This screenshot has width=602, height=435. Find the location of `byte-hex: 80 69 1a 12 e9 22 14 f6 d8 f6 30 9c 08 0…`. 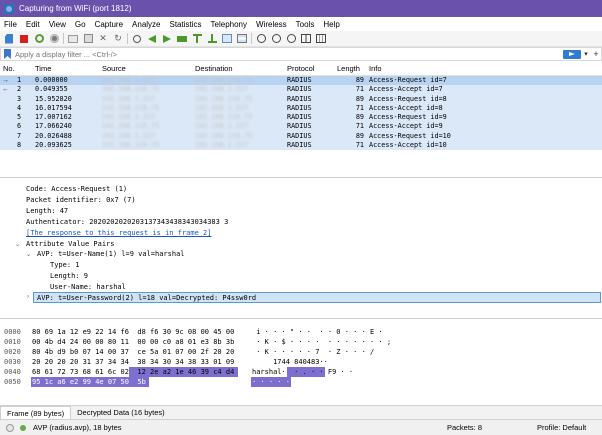

byte-hex: 80 69 1a 12 e9 22 14 f6 d8 f6 30 9c 08 0… is located at coordinates (133, 332).